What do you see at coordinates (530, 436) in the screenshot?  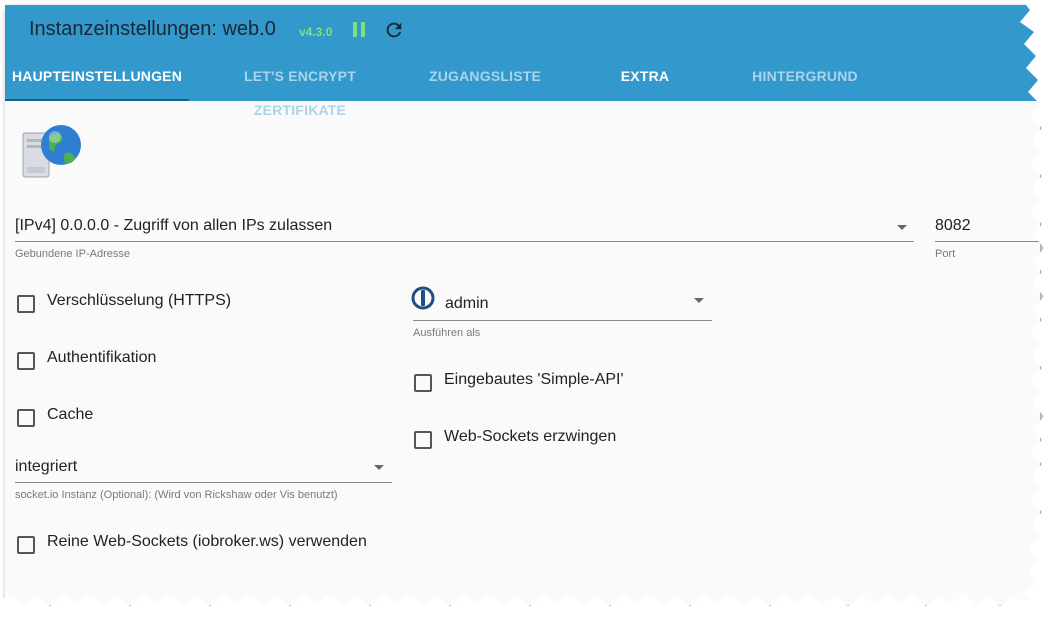 I see `force-websockets-label: Web-Sockets erzwingen` at bounding box center [530, 436].